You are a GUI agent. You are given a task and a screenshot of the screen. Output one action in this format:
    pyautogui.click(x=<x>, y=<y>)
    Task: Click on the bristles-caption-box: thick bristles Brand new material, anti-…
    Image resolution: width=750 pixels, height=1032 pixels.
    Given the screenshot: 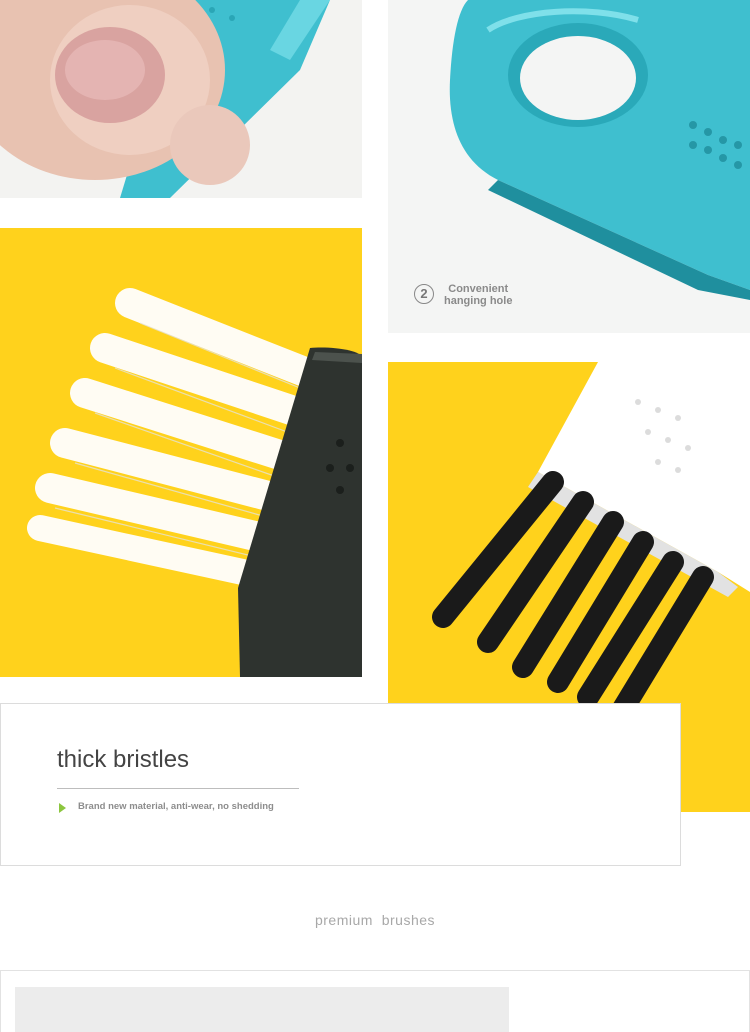 What is the action you would take?
    pyautogui.click(x=340, y=784)
    